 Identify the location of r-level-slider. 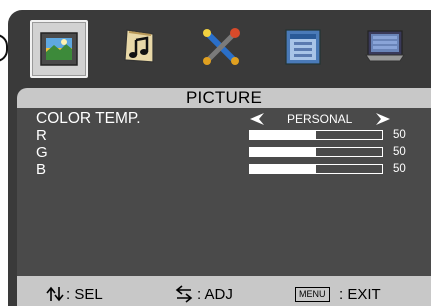
(316, 135).